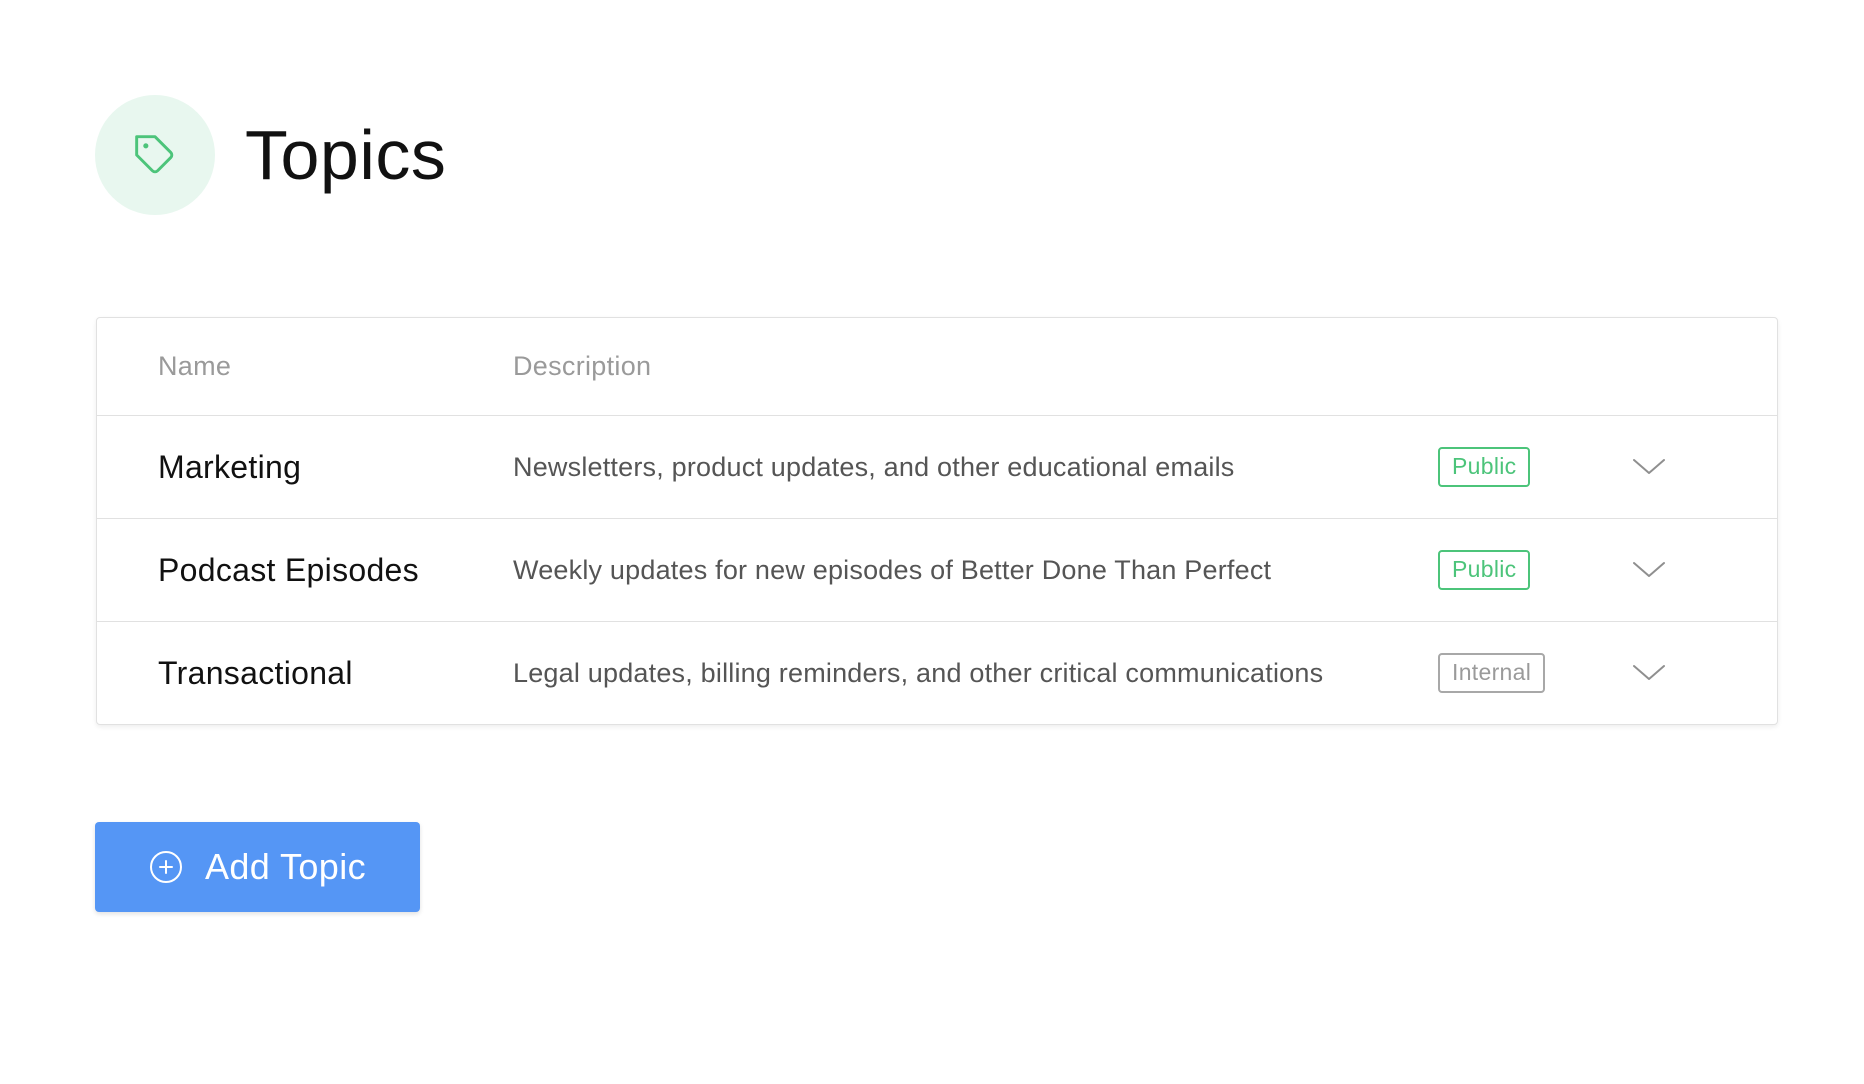 This screenshot has width=1864, height=1084. Describe the element at coordinates (288, 569) in the screenshot. I see `topic-name: Podcast Episodes` at that location.